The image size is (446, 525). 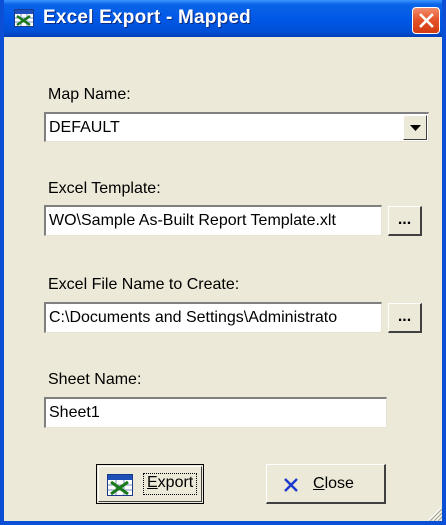 I want to click on chevron-down-icon, so click(x=415, y=128).